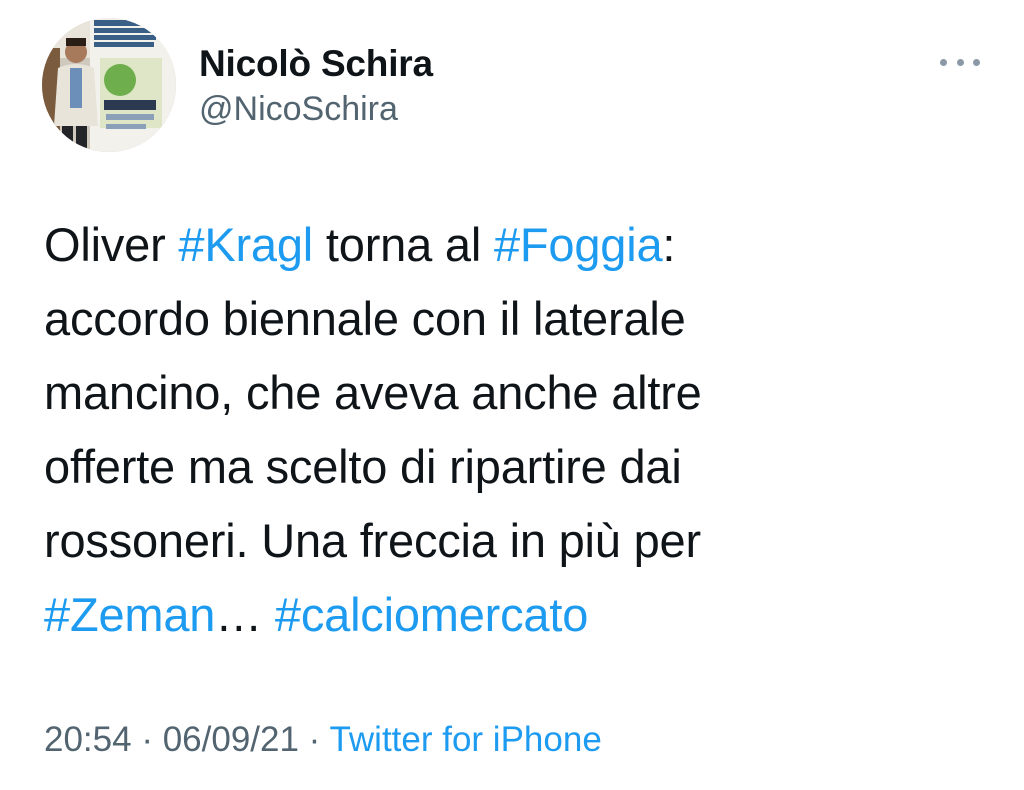 Image resolution: width=1024 pixels, height=790 pixels. What do you see at coordinates (669, 244) in the screenshot?
I see `tweet-text-segment: :` at bounding box center [669, 244].